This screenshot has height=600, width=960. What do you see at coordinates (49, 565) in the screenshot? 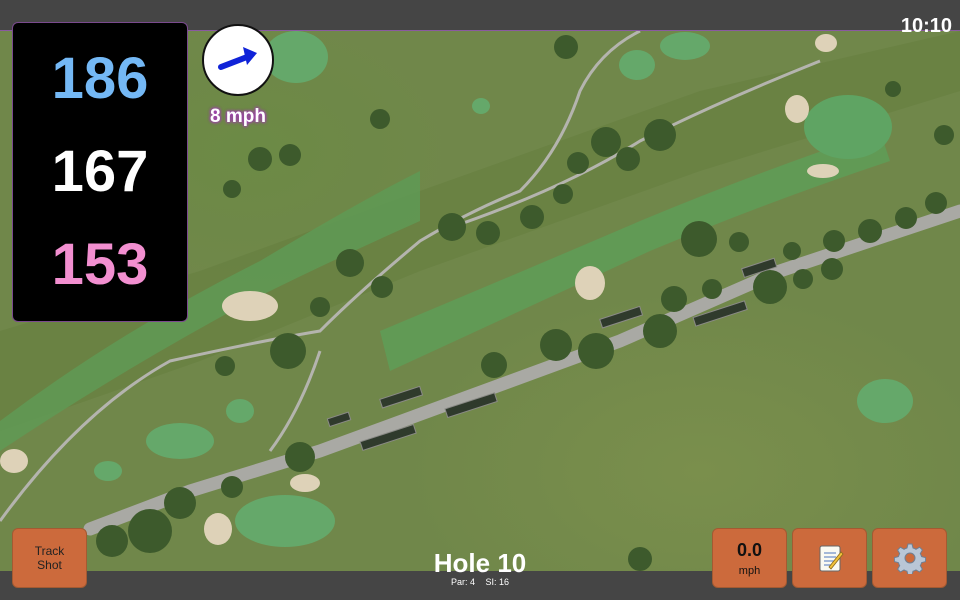
I see `track-shot-label-line2: Shot` at bounding box center [49, 565].